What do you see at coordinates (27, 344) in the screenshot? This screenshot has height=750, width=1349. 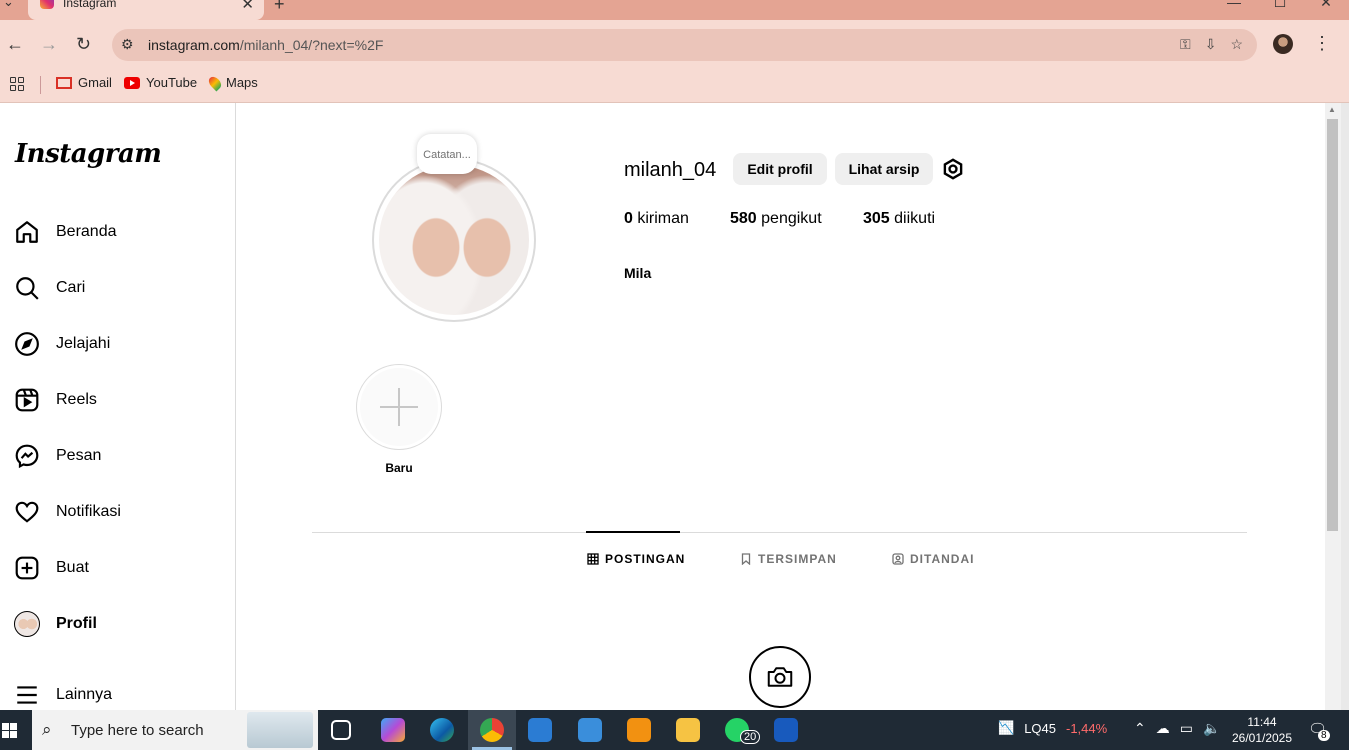 I see `compass-icon` at bounding box center [27, 344].